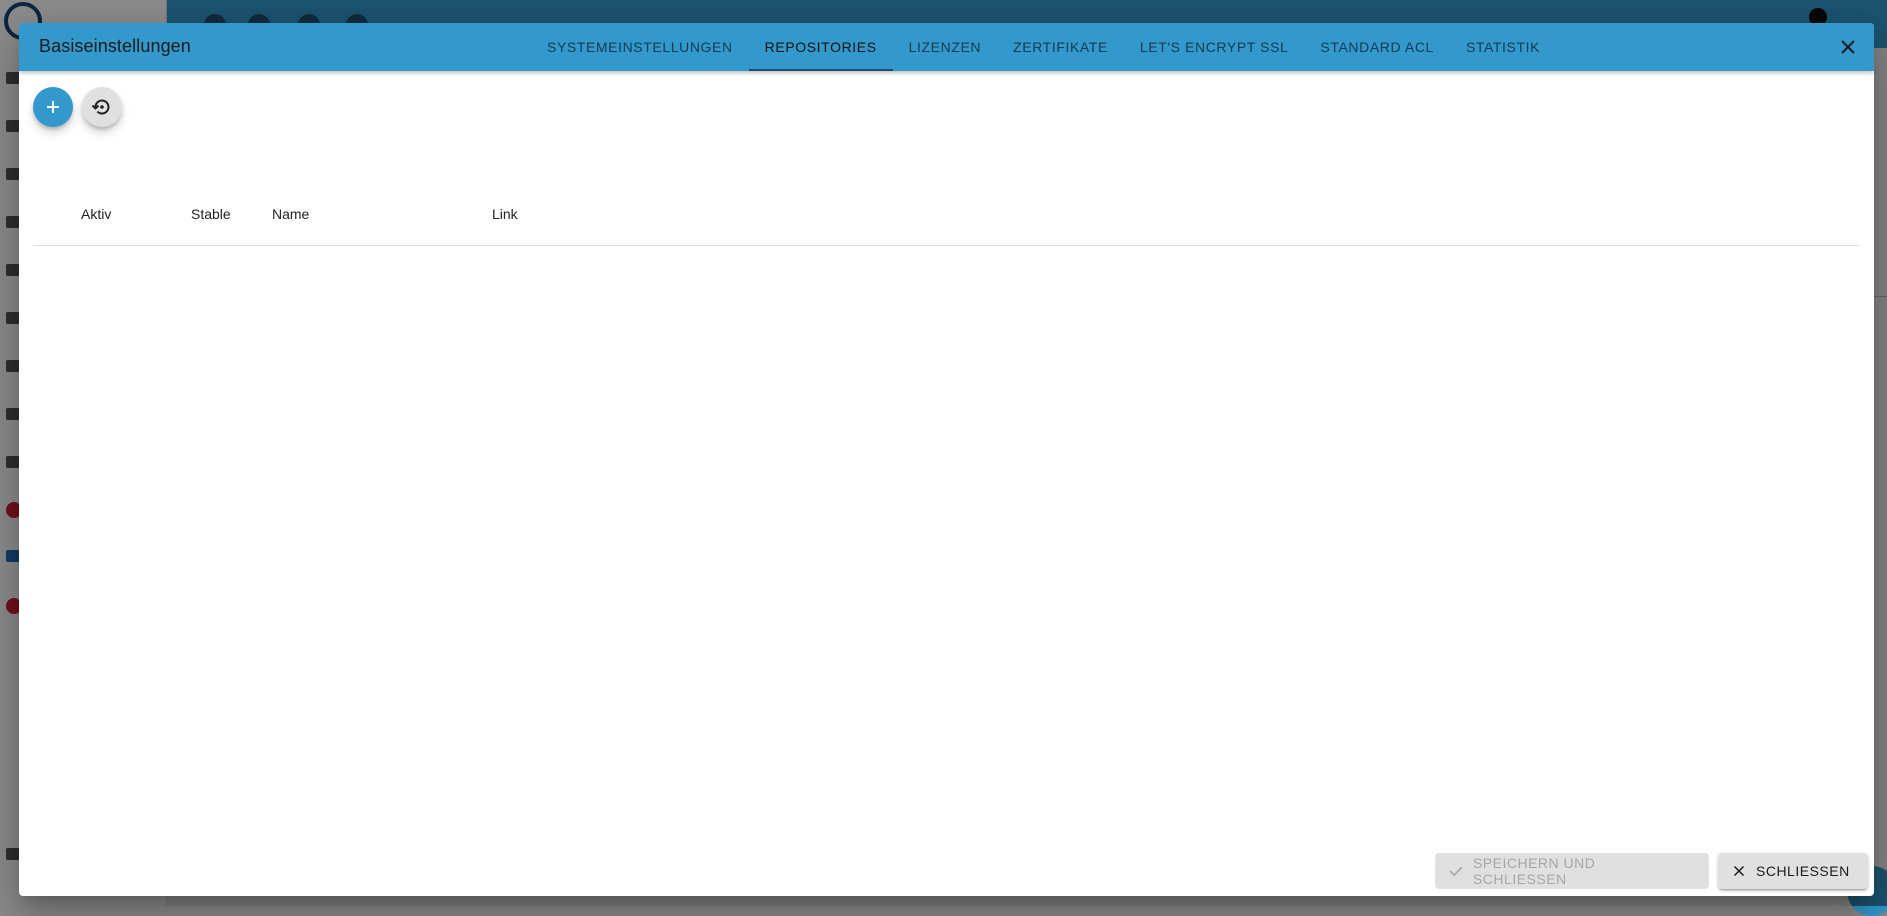  I want to click on plus-icon, so click(53, 107).